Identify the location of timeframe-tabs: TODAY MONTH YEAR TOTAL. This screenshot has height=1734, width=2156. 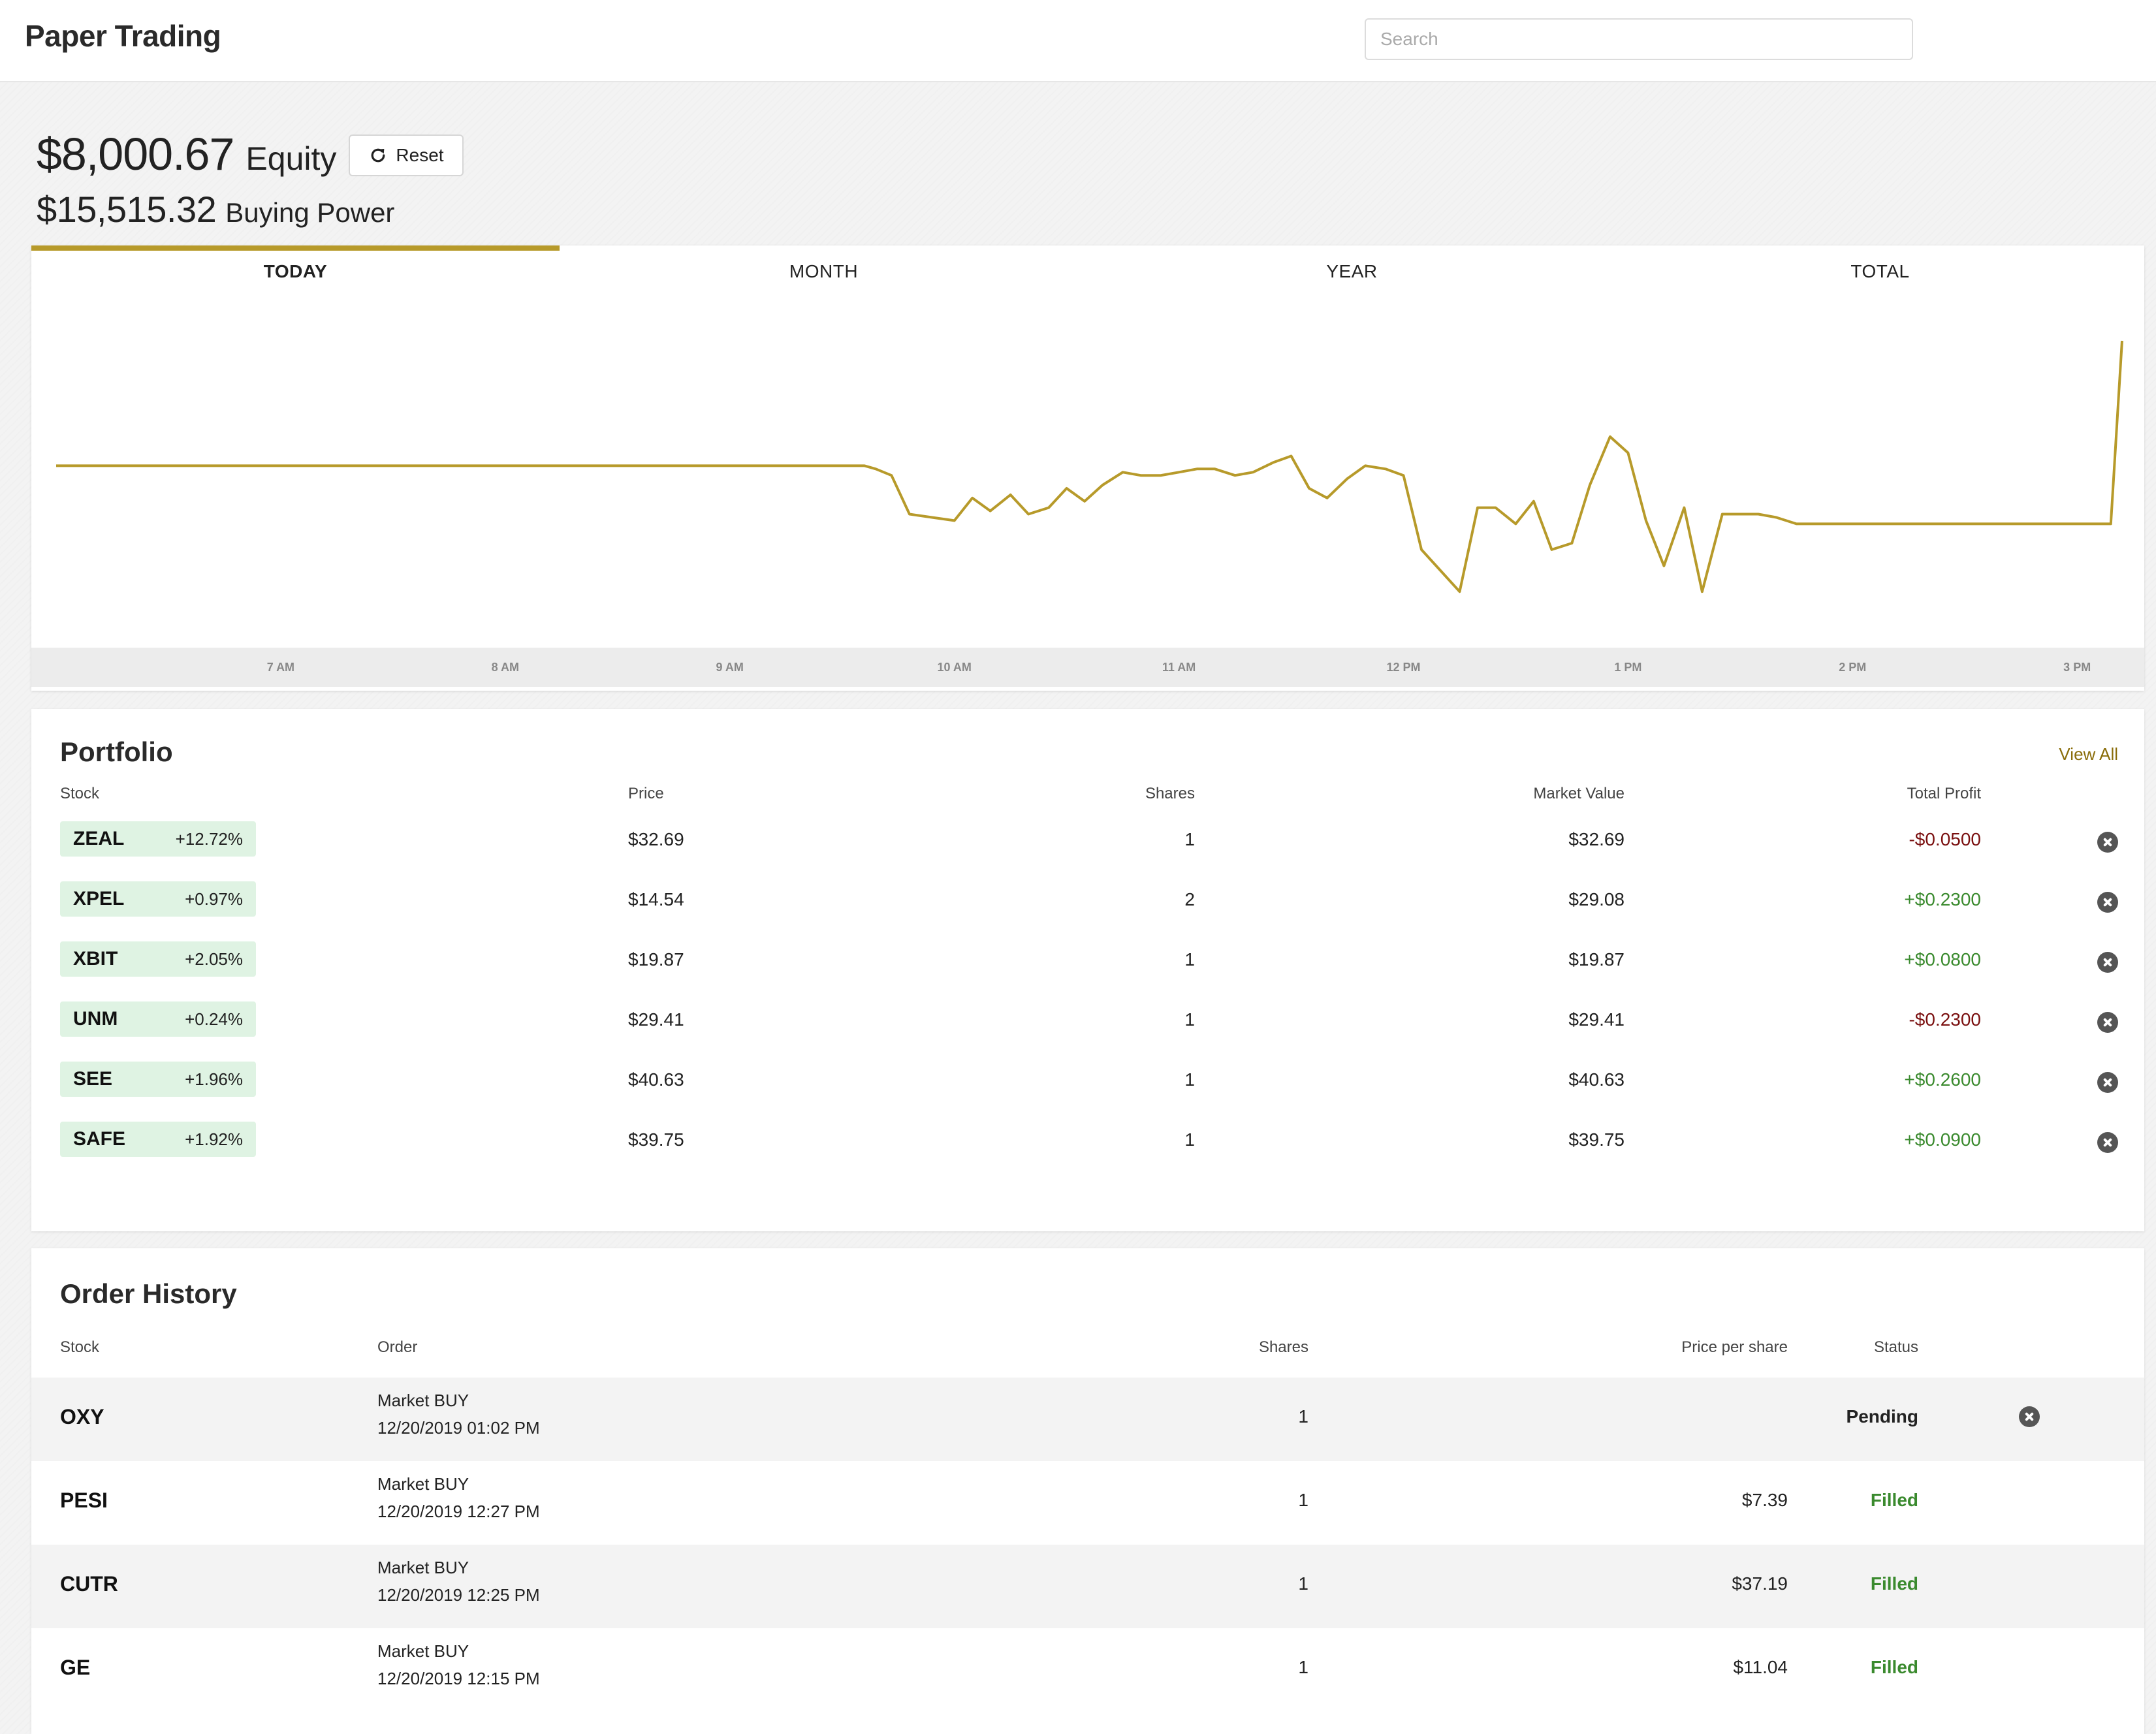
(1088, 271).